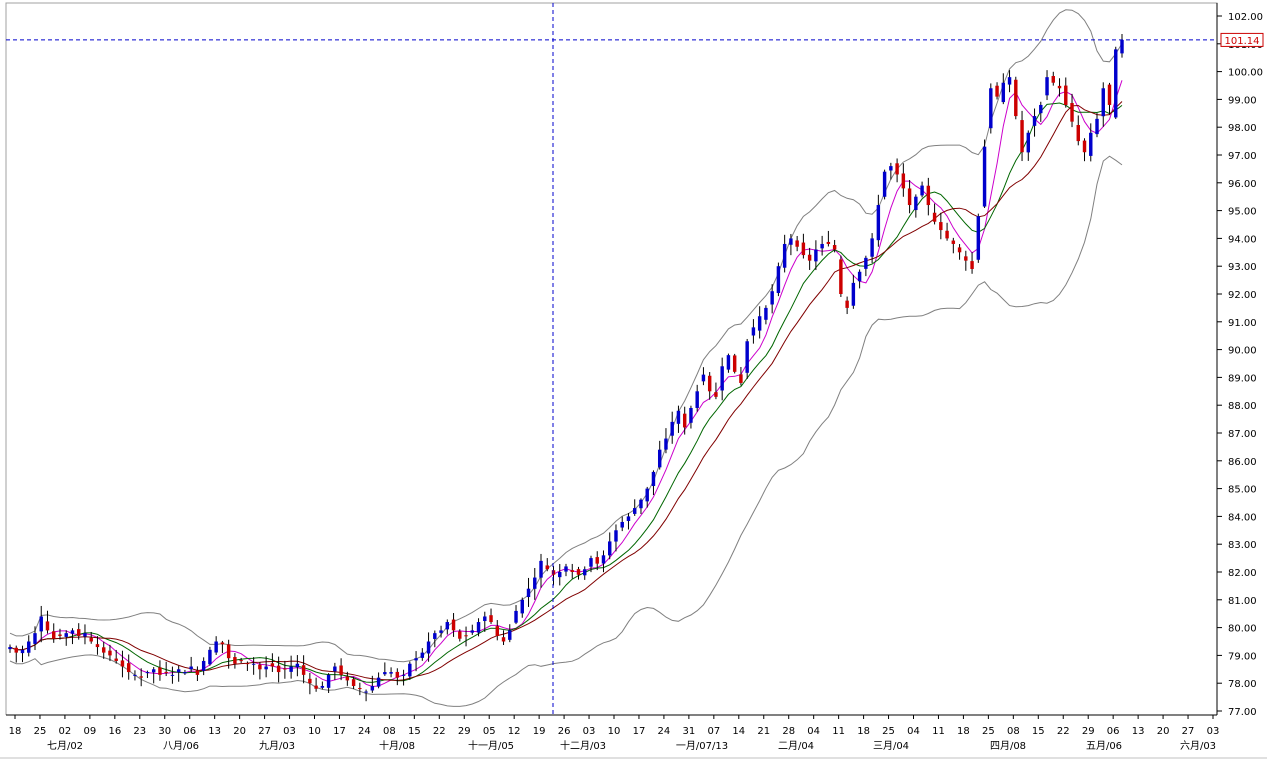  Describe the element at coordinates (1242, 212) in the screenshot. I see `y-tick-label: 95.00` at that location.